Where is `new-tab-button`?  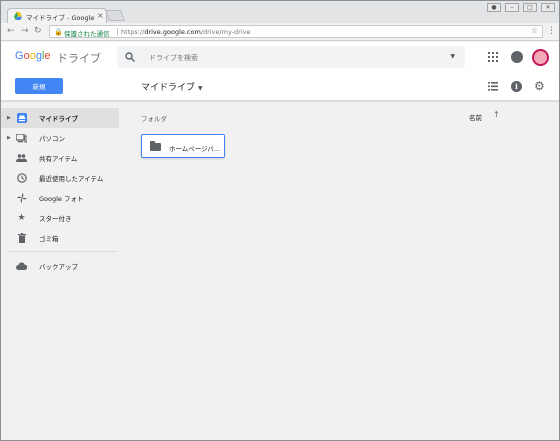
new-tab-button is located at coordinates (115, 15).